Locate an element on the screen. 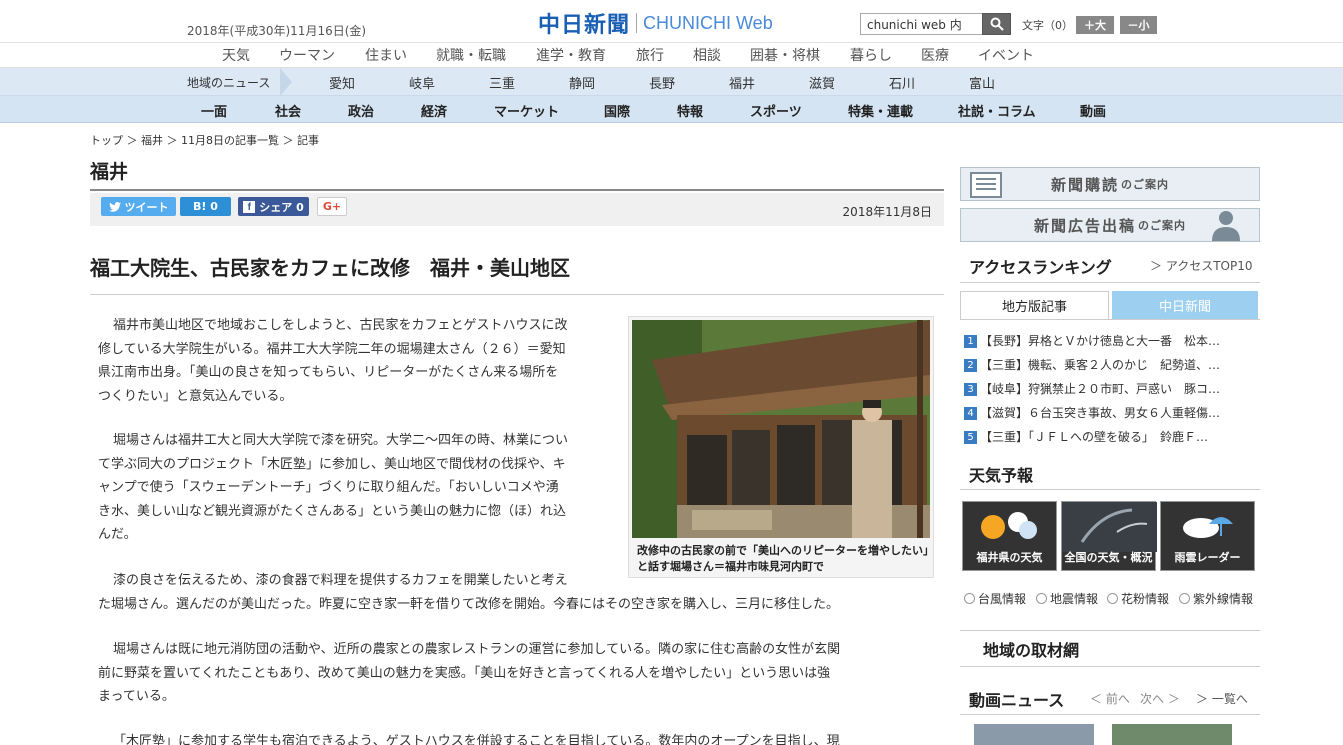 This screenshot has height=745, width=1343. category-nav-item: 暮らし is located at coordinates (871, 55).